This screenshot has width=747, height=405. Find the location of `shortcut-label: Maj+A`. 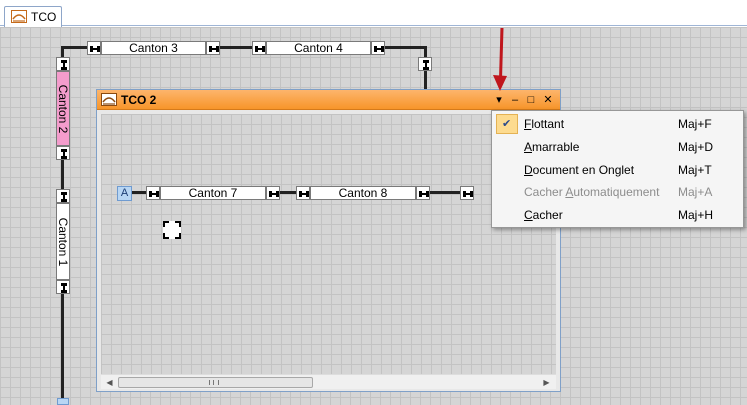

shortcut-label: Maj+A is located at coordinates (695, 192).